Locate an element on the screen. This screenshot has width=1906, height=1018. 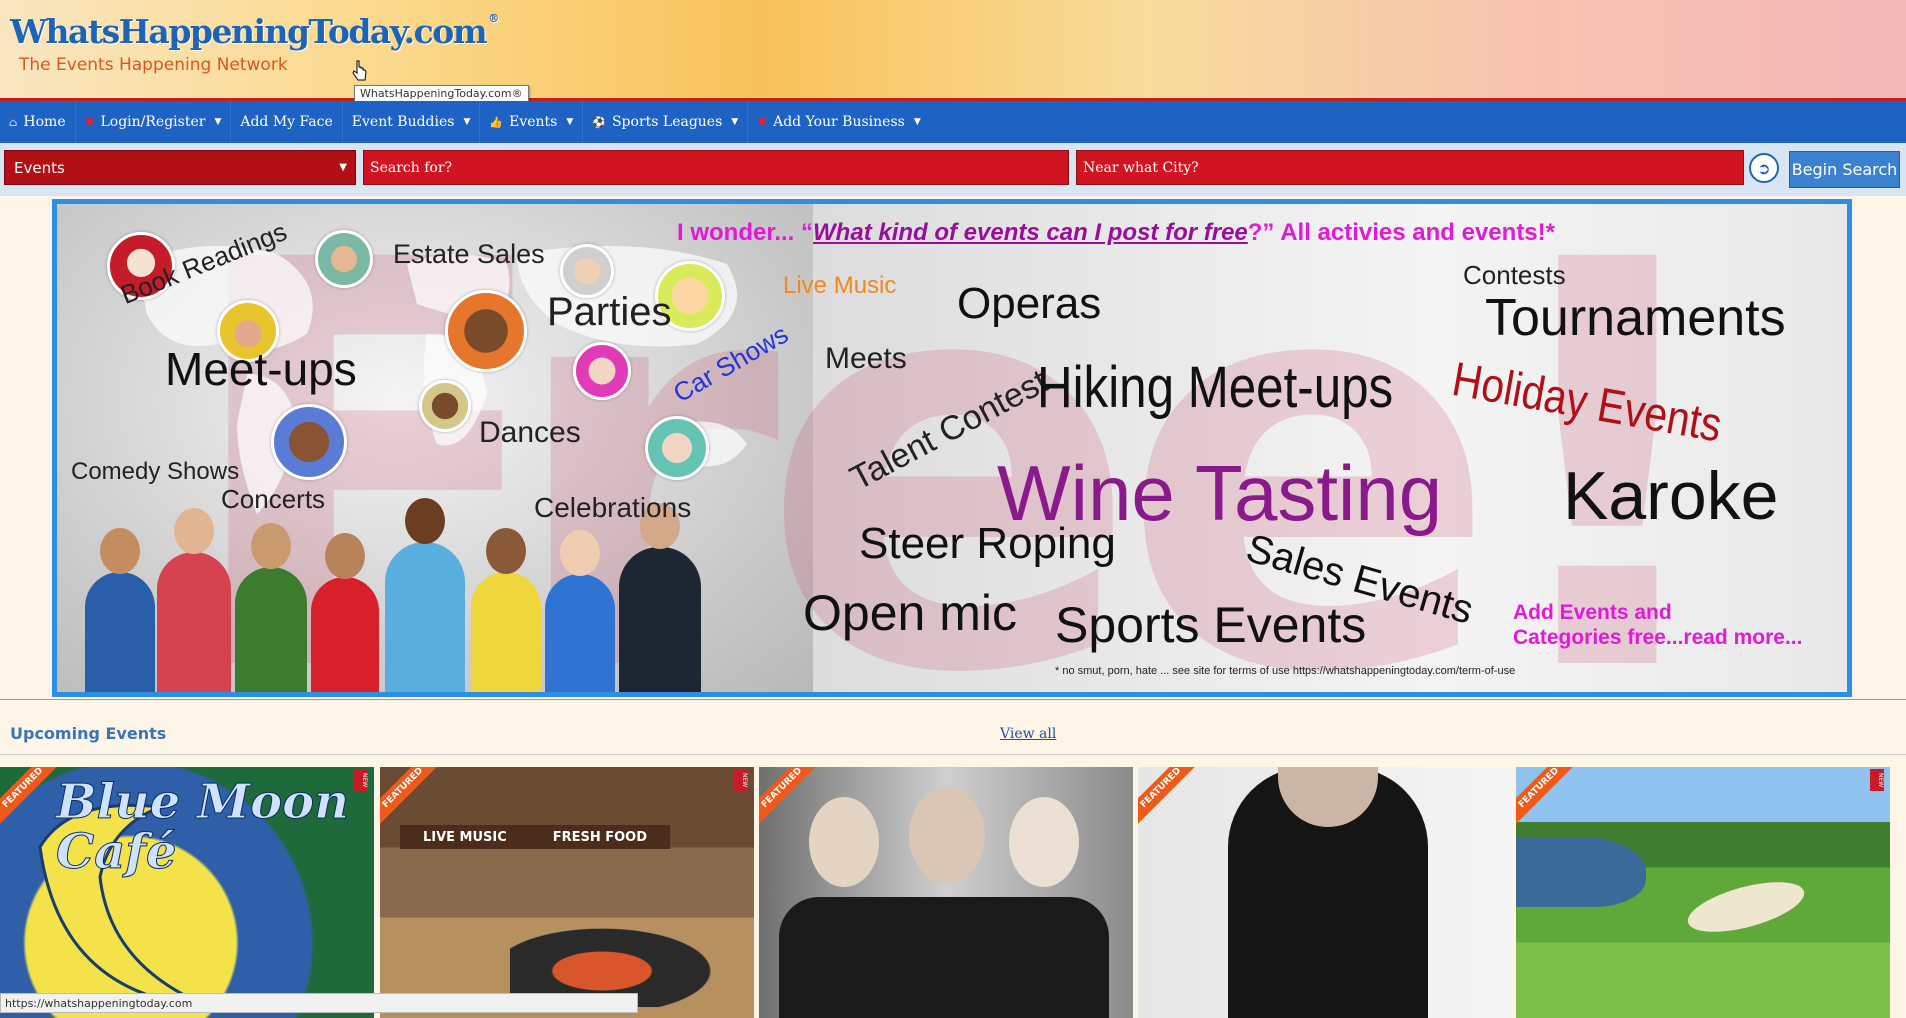
word-estate-sales: Estate Sales is located at coordinates (469, 254).